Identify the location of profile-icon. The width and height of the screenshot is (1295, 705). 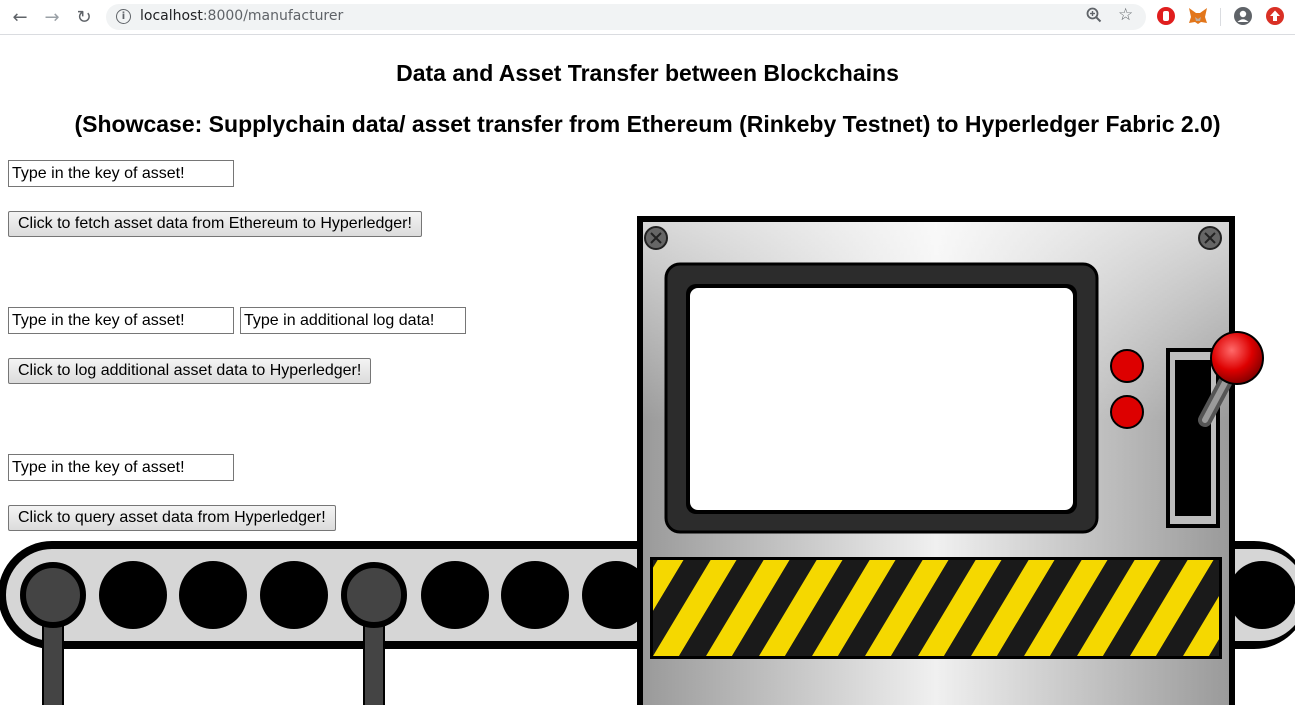
(1243, 16).